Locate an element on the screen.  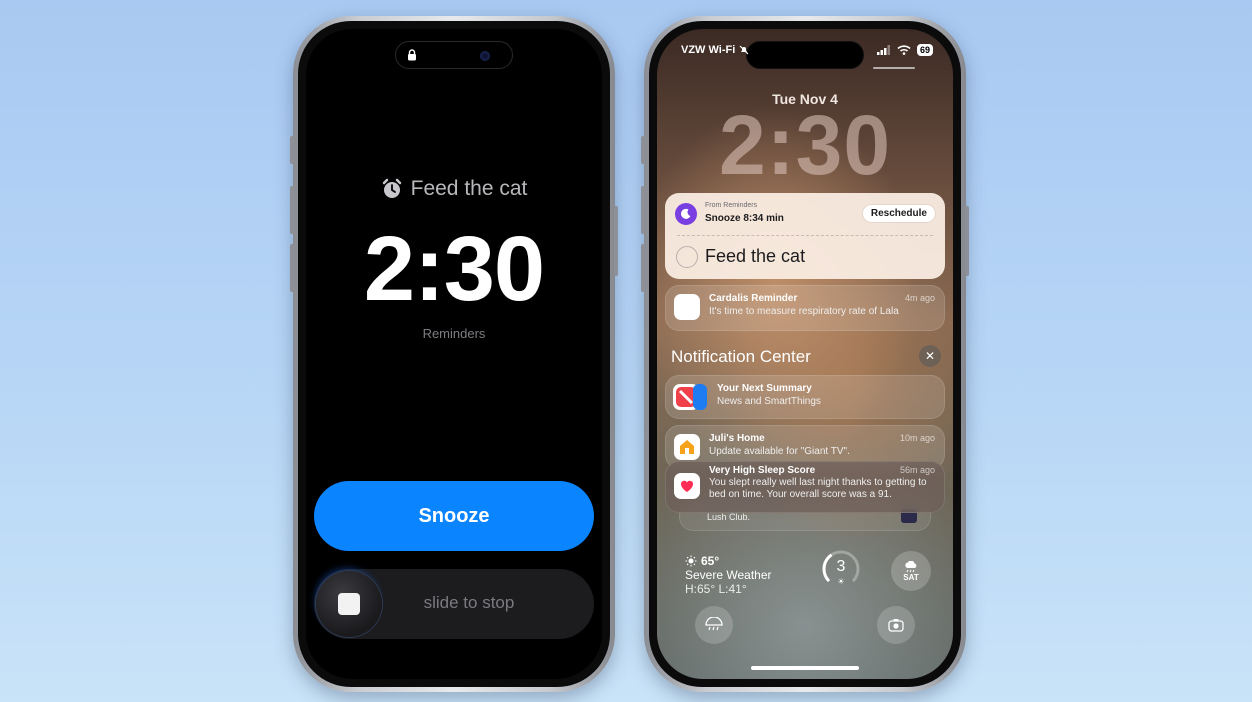
alarm-time: 2:30 is located at coordinates (454, 269).